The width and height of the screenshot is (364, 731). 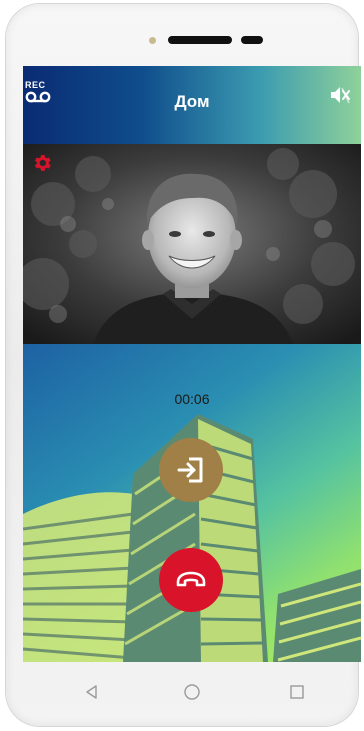 I want to click on open-door-button, so click(x=191, y=470).